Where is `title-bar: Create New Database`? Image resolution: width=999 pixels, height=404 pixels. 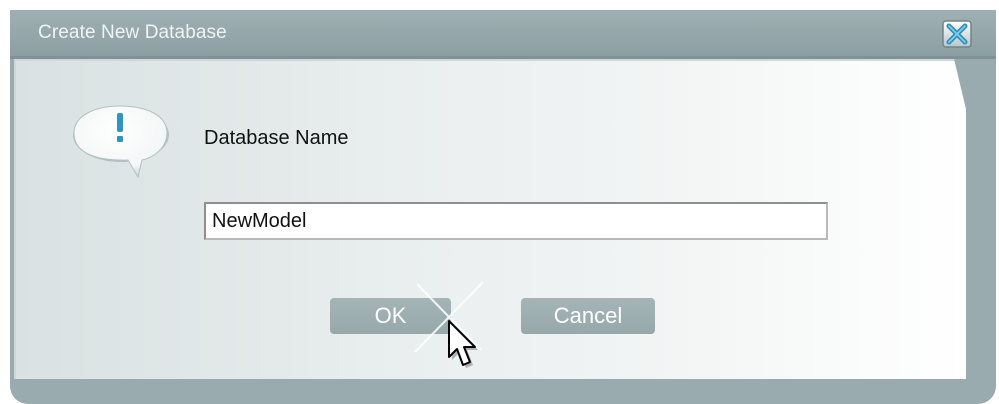
title-bar: Create New Database is located at coordinates (503, 33).